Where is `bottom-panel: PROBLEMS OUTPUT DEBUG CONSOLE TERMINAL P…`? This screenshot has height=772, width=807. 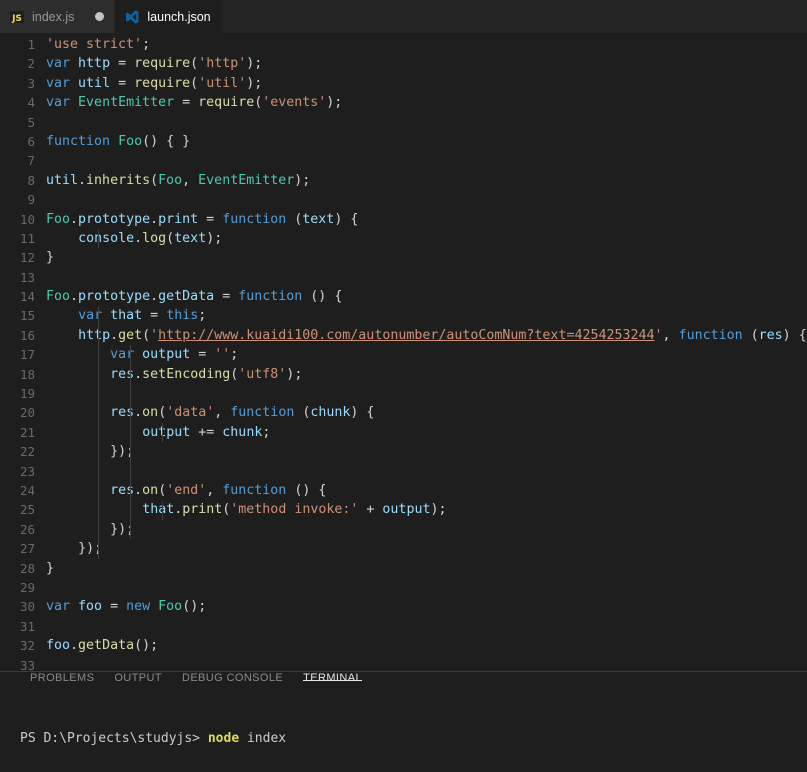 bottom-panel: PROBLEMS OUTPUT DEBUG CONSOLE TERMINAL P… is located at coordinates (403, 722).